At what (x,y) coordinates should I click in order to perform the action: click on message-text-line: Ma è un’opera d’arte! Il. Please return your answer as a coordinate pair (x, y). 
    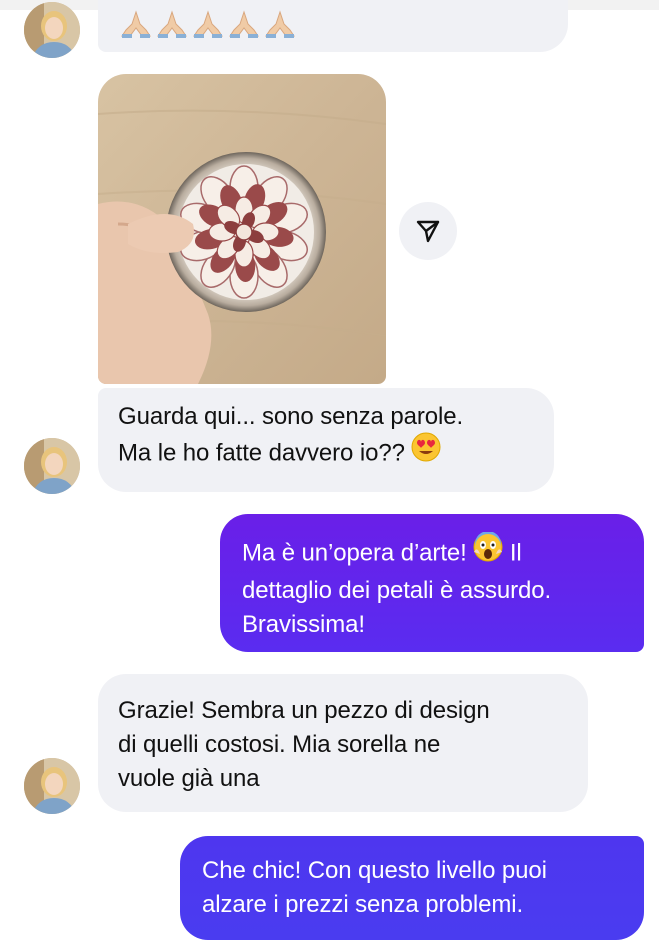
    Looking at the image, I should click on (432, 552).